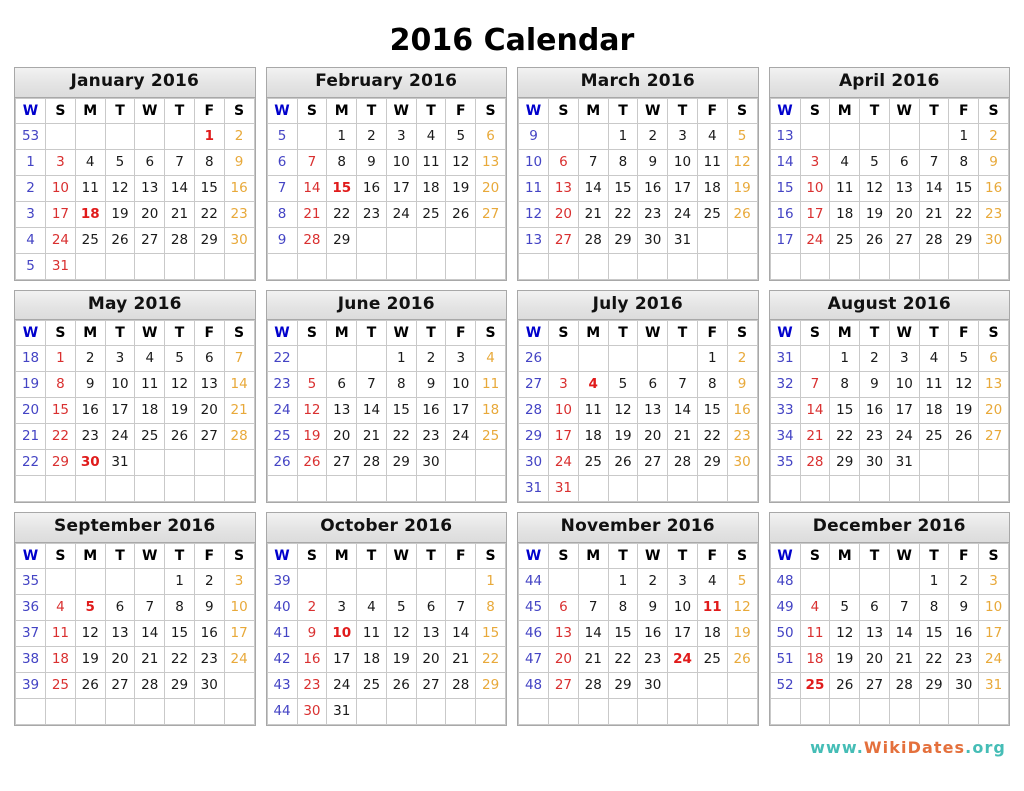 The width and height of the screenshot is (1024, 791). I want to click on day-cell-sunday: 28, so click(815, 463).